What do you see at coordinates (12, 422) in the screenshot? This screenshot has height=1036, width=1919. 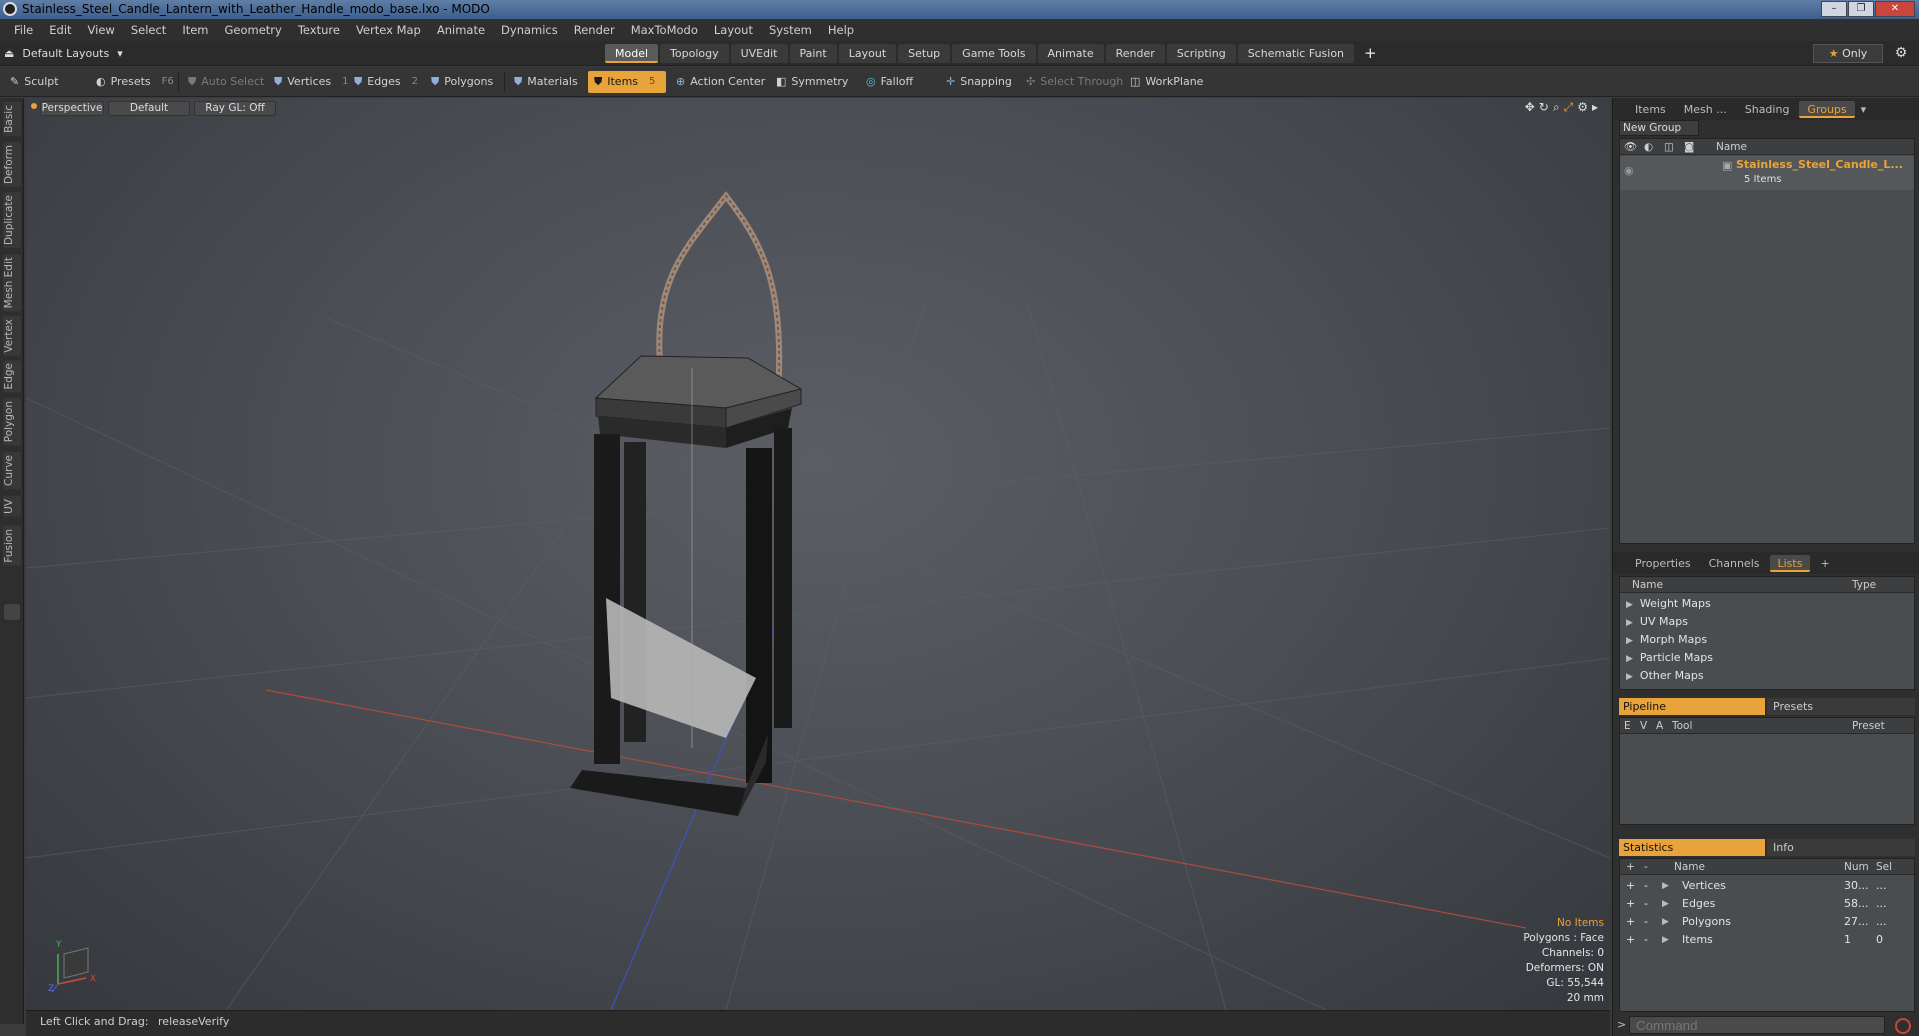 I see `tab-polygon: Polygon` at bounding box center [12, 422].